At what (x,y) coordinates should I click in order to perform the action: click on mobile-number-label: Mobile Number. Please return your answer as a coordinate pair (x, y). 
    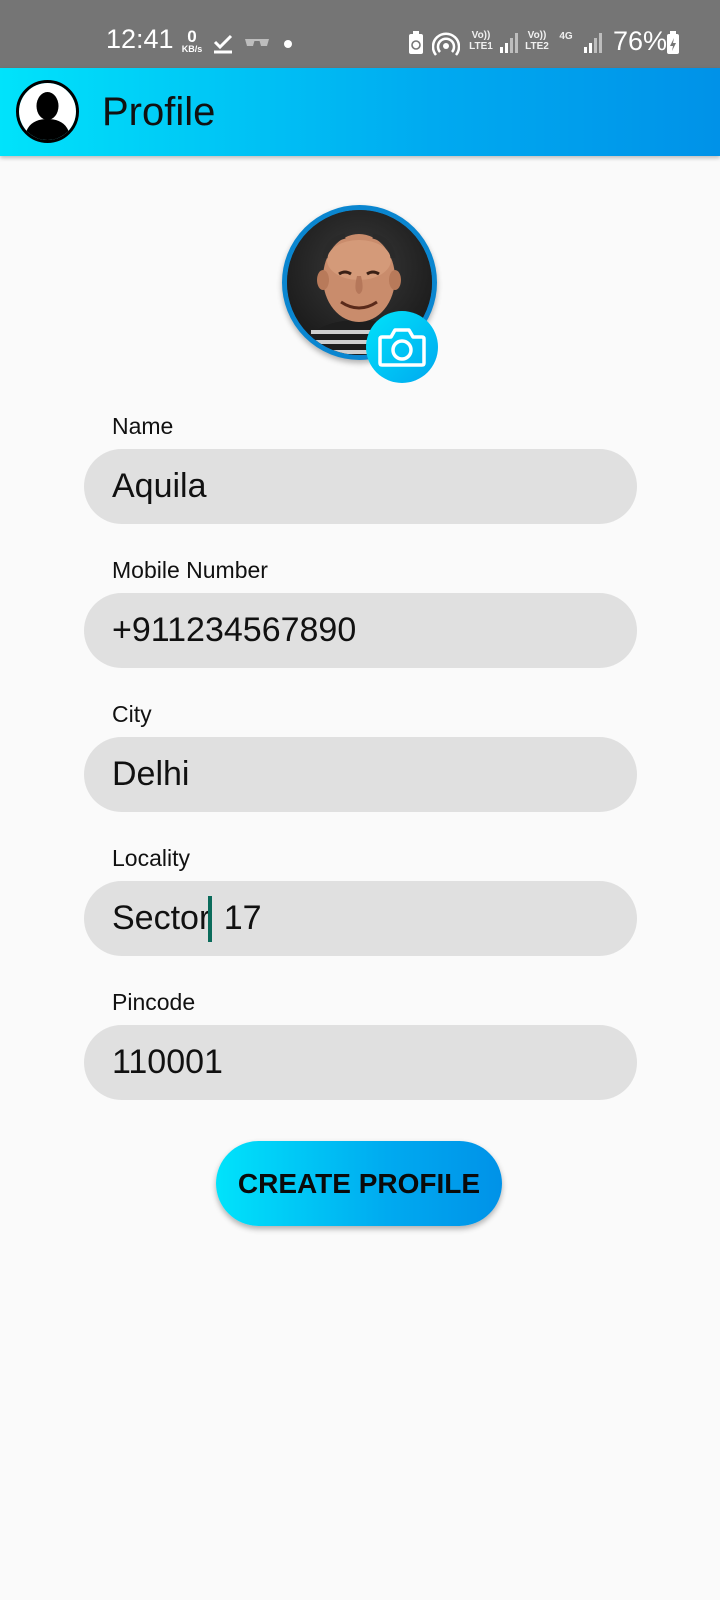
    Looking at the image, I should click on (190, 570).